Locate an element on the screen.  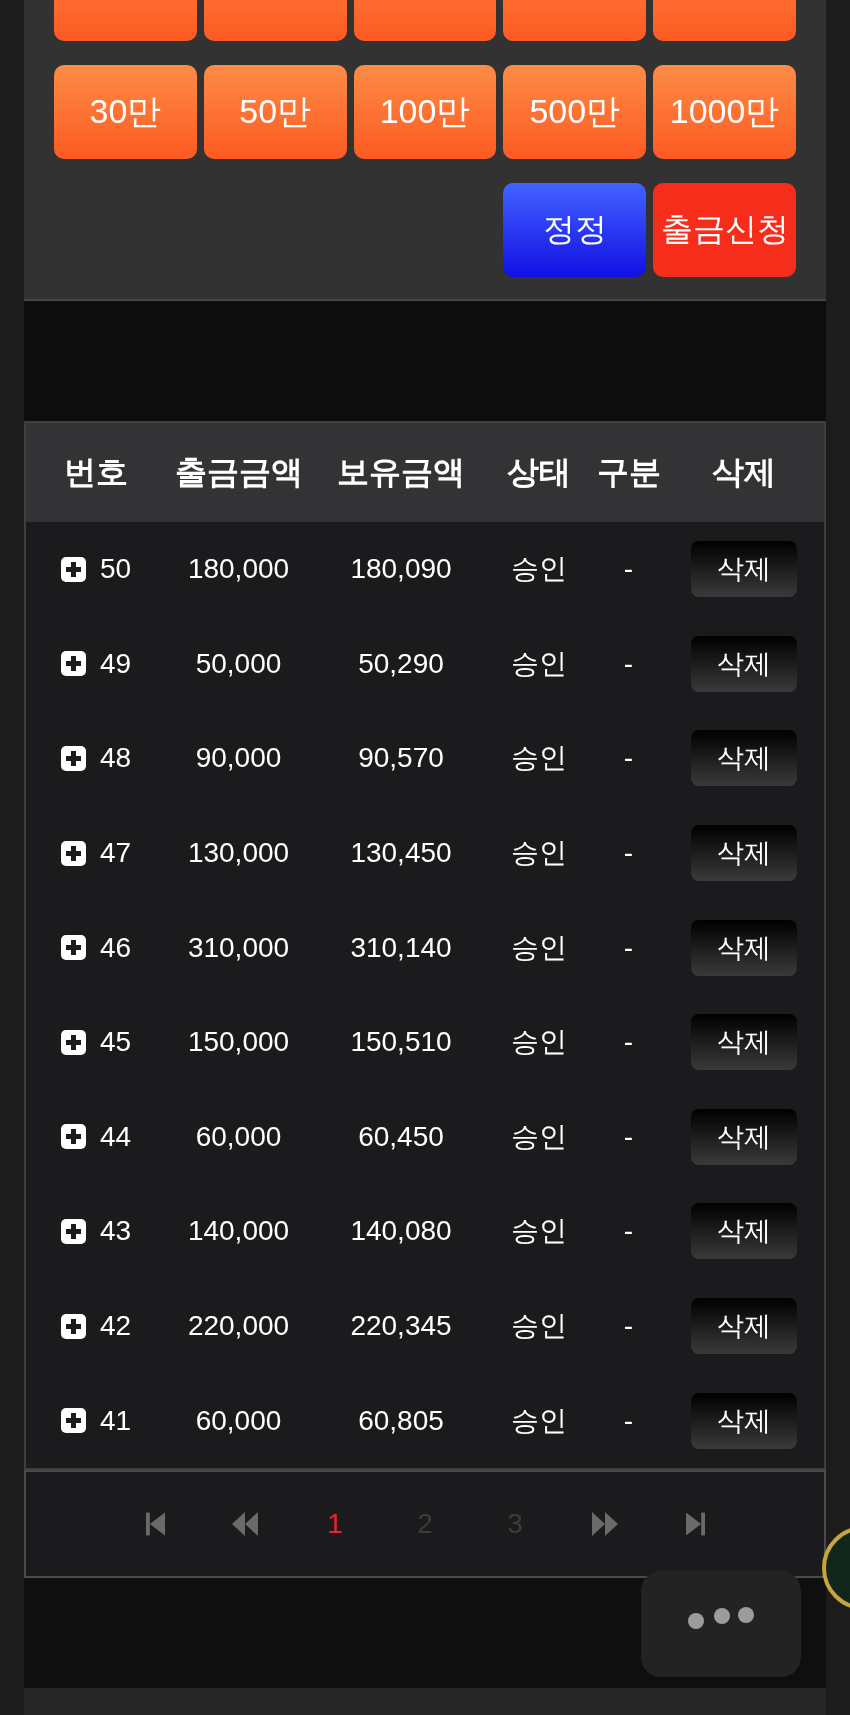
table-cell: 60,805 is located at coordinates (401, 1420).